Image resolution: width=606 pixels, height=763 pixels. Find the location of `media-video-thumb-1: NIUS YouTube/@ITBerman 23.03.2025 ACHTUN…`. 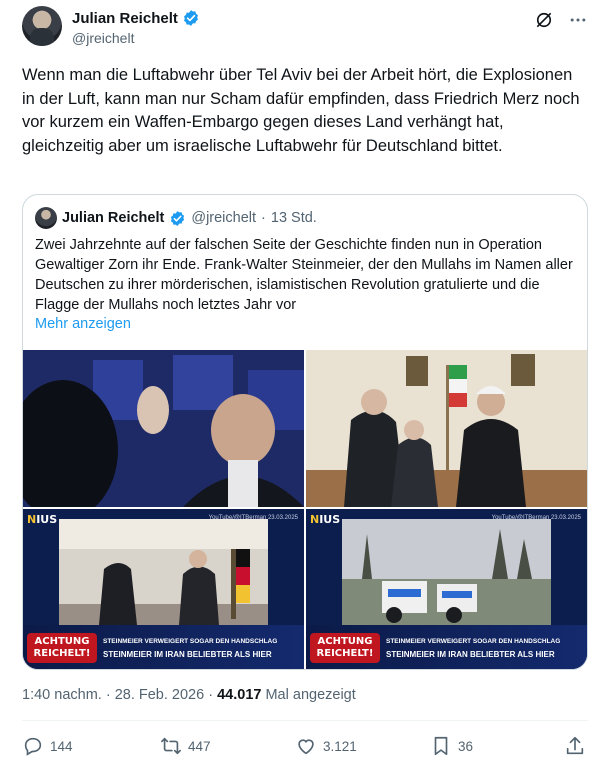

media-video-thumb-1: NIUS YouTube/@ITBerman 23.03.2025 ACHTUN… is located at coordinates (163, 589).